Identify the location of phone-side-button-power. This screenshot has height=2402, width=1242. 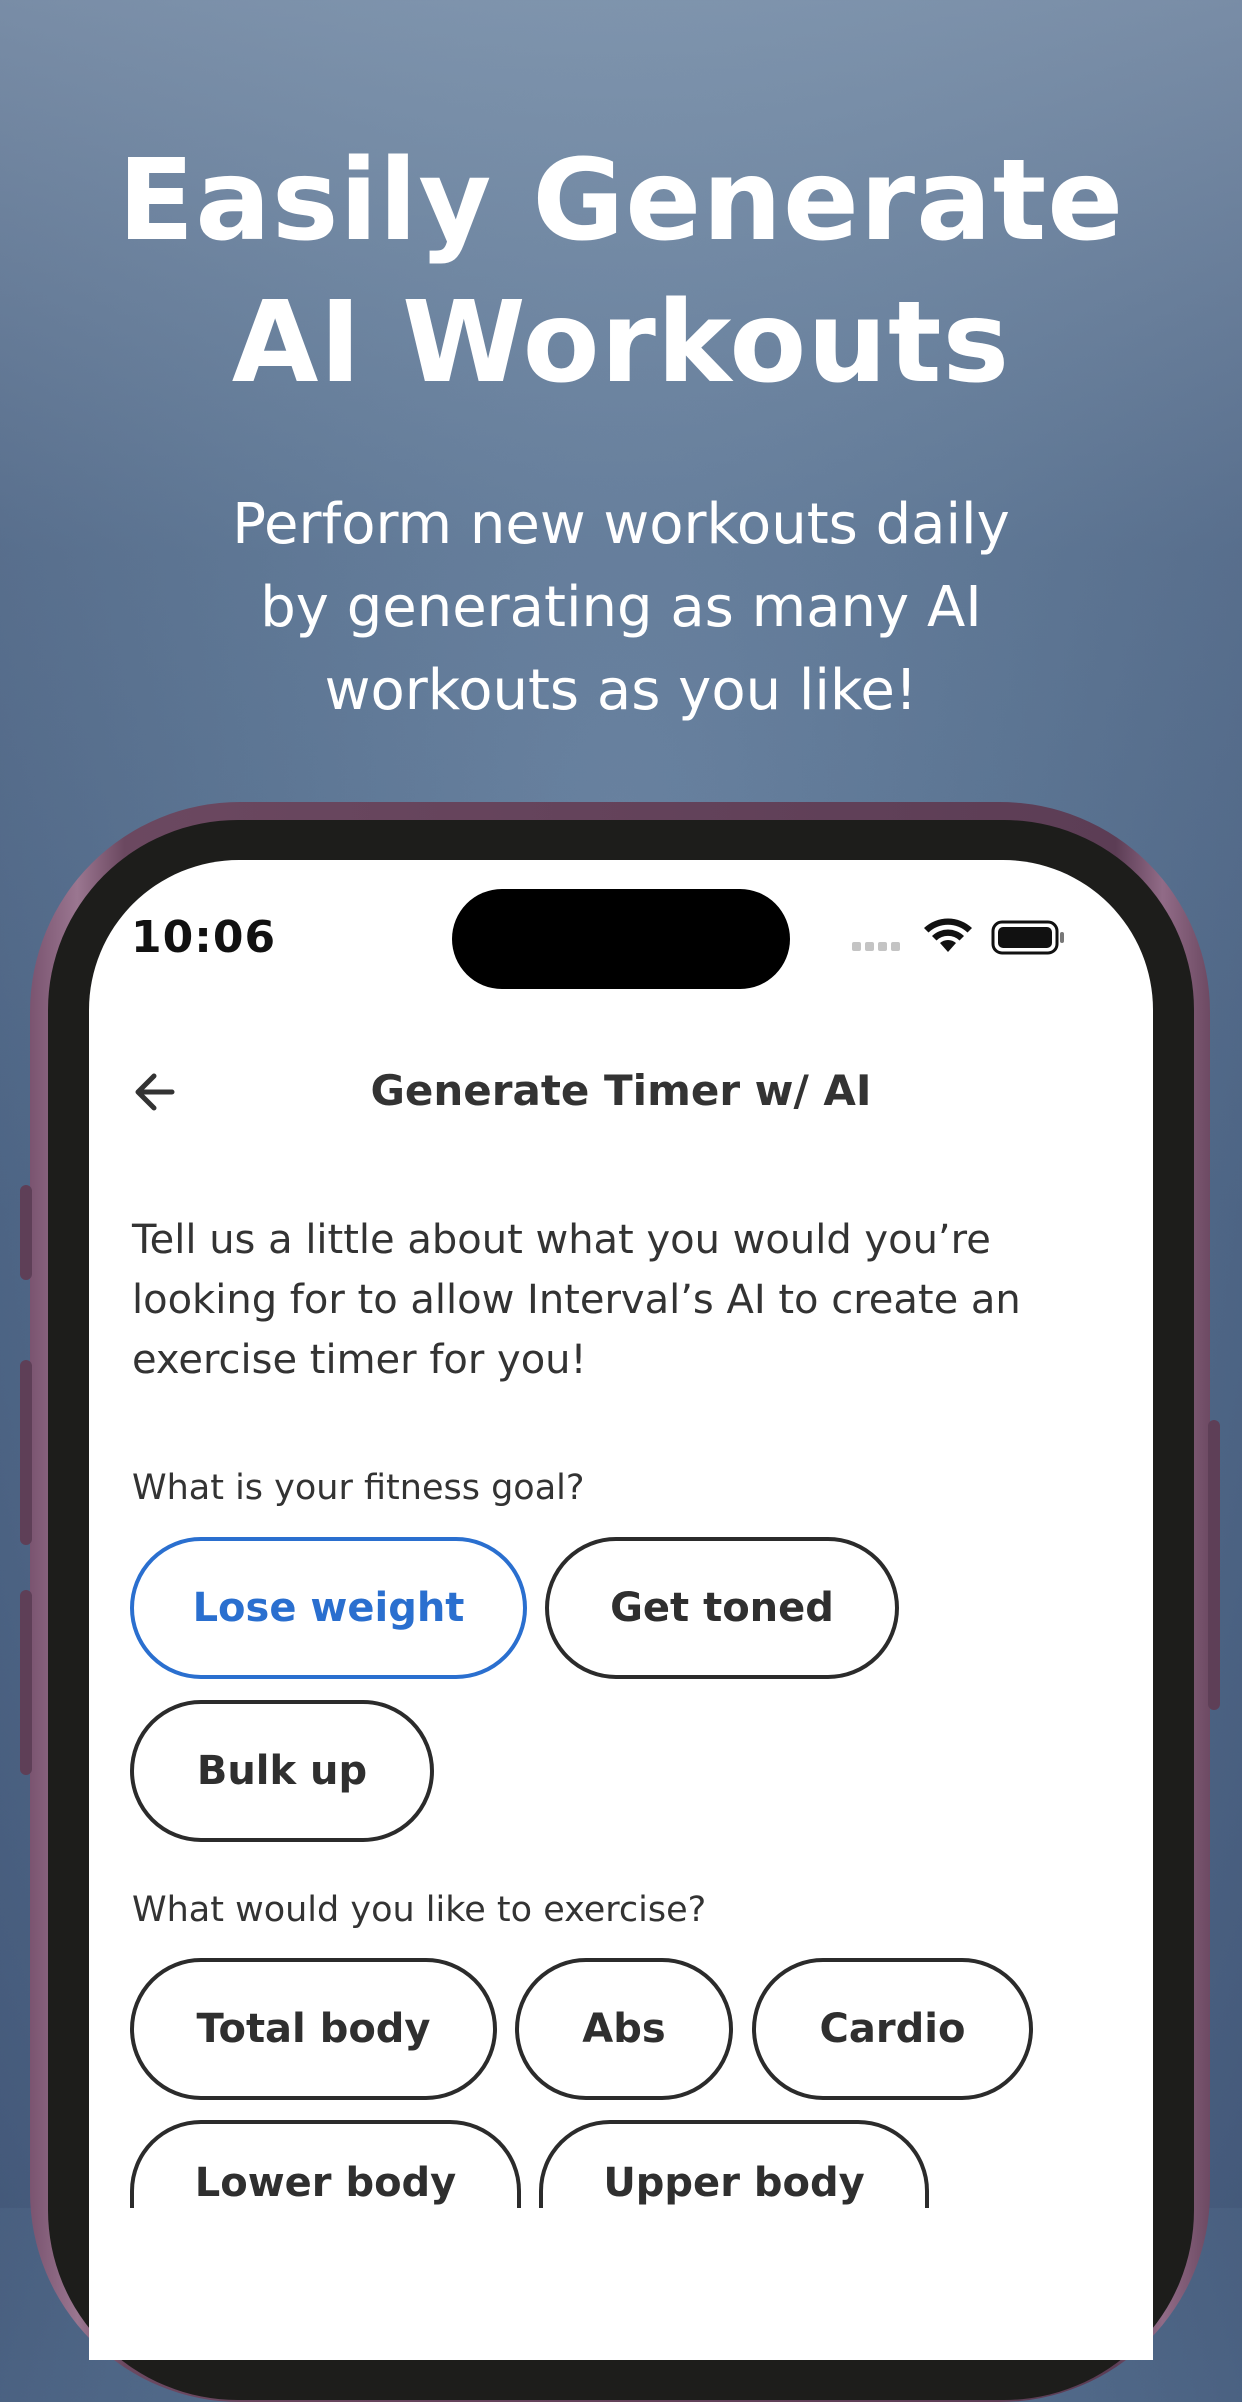
(1214, 1565).